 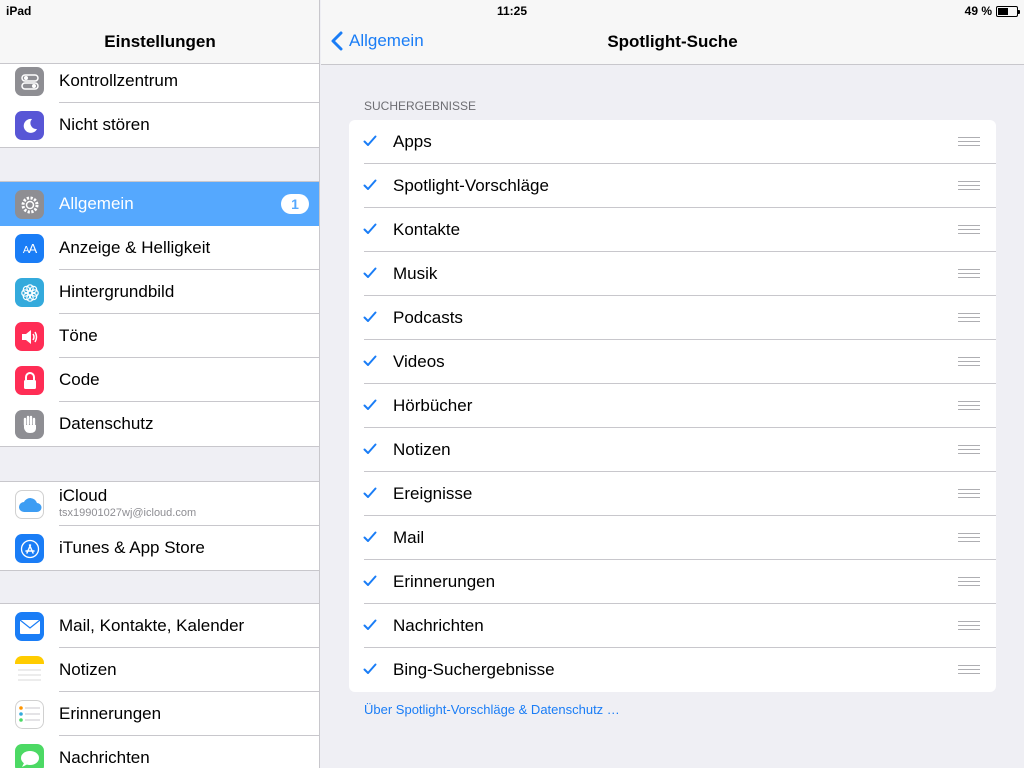 What do you see at coordinates (433, 493) in the screenshot?
I see `result-label: Ereignisse` at bounding box center [433, 493].